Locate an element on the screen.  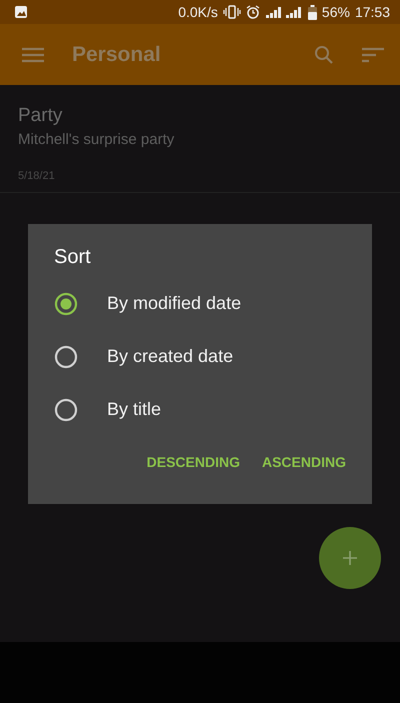
option-label: By created date is located at coordinates (170, 356).